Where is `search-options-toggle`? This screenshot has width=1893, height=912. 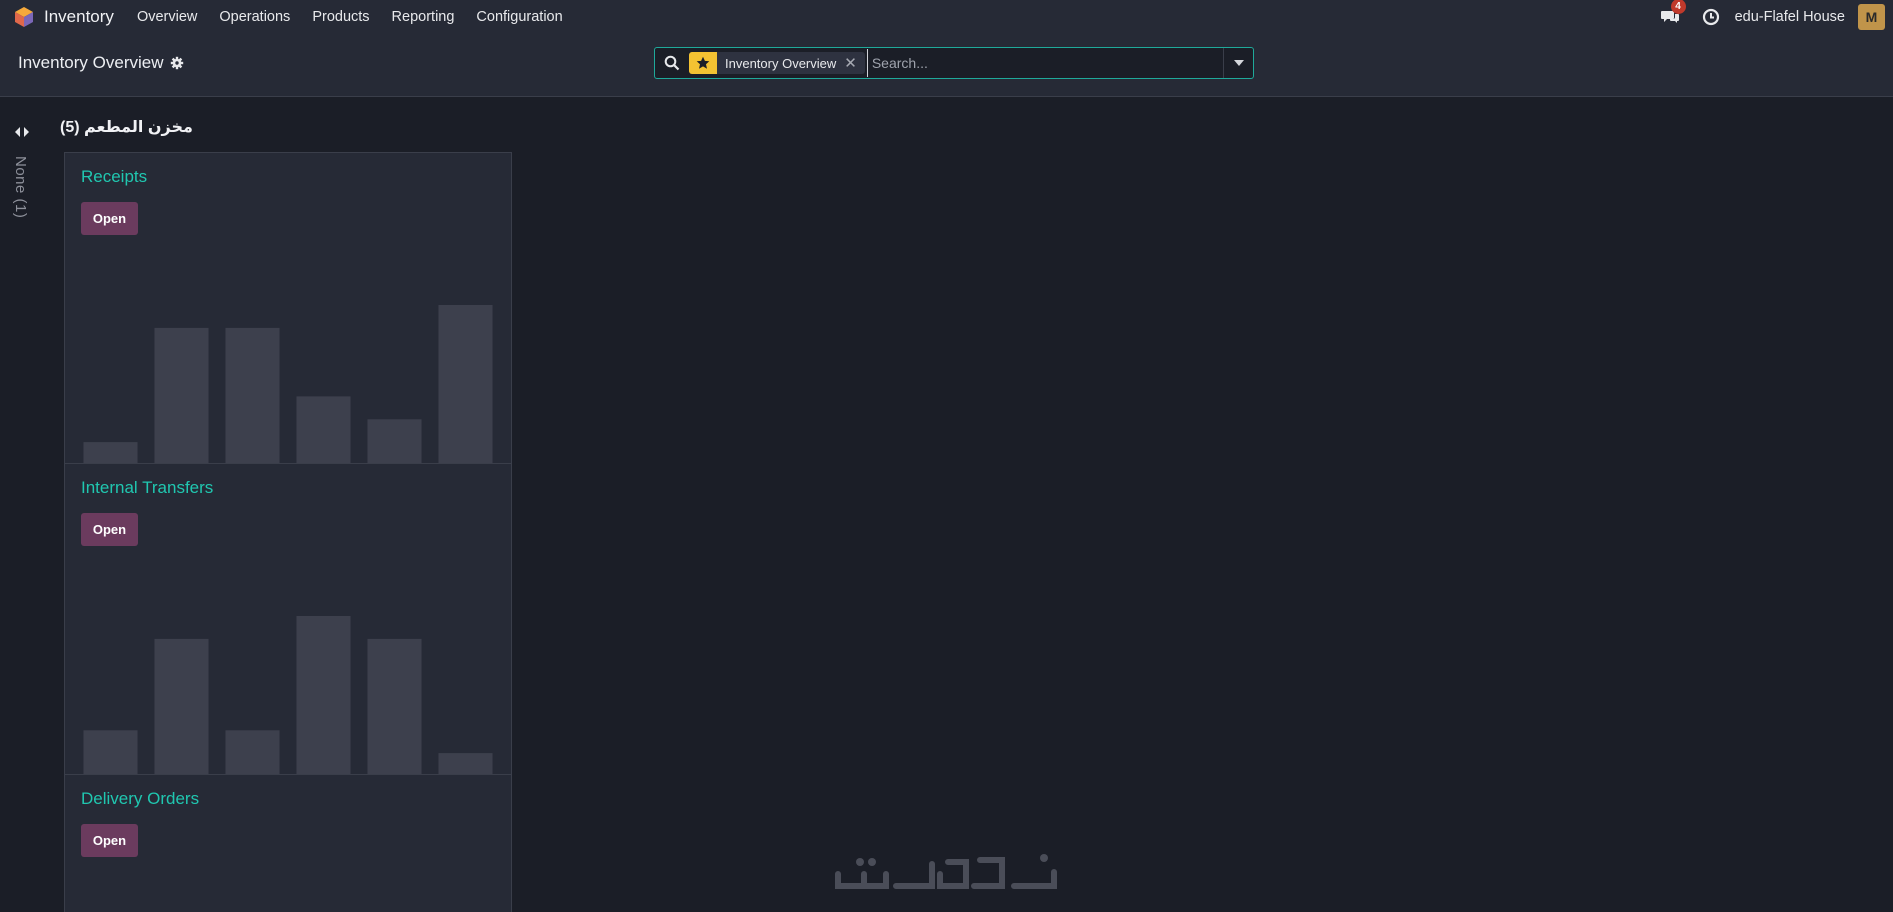
search-options-toggle is located at coordinates (1238, 63).